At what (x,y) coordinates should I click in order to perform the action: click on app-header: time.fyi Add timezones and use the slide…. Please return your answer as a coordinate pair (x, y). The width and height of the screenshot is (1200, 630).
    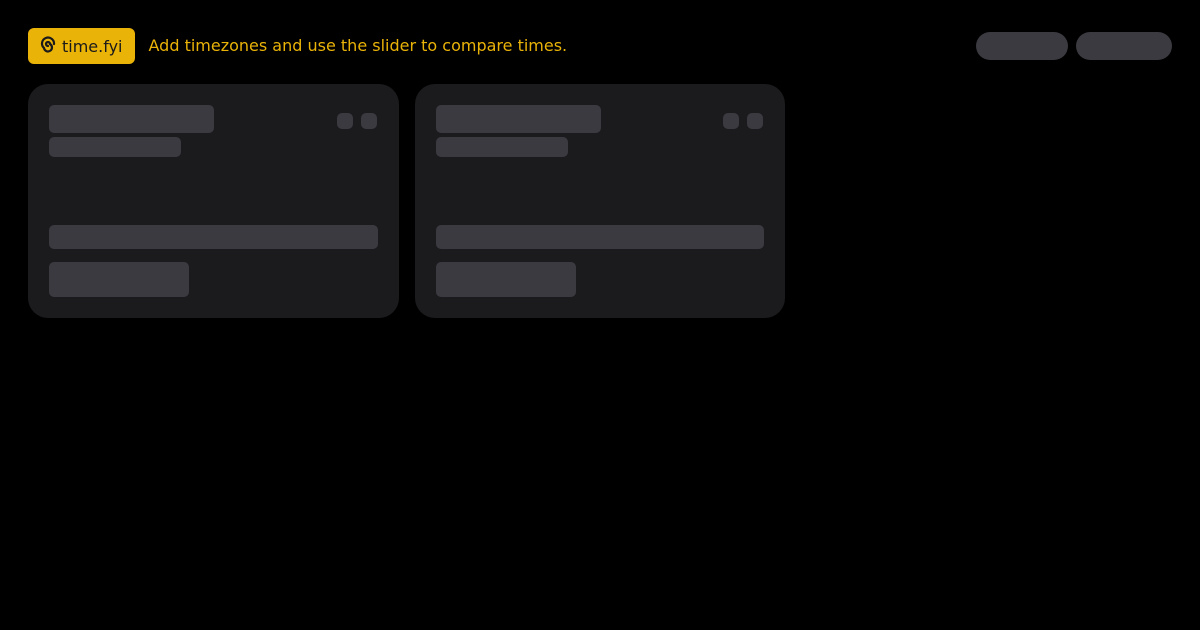
    Looking at the image, I should click on (297, 46).